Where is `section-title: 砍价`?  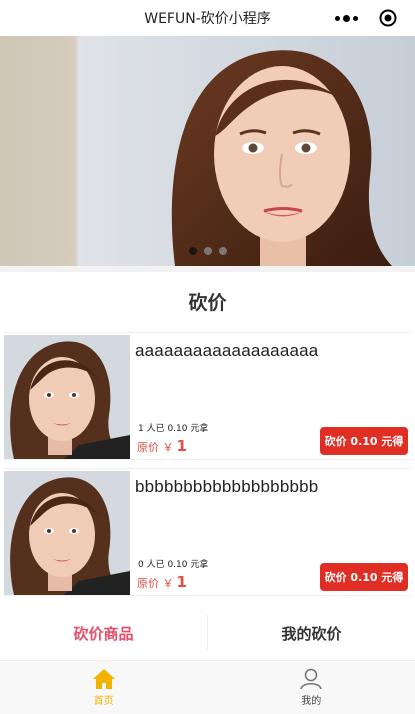
section-title: 砍价 is located at coordinates (207, 301).